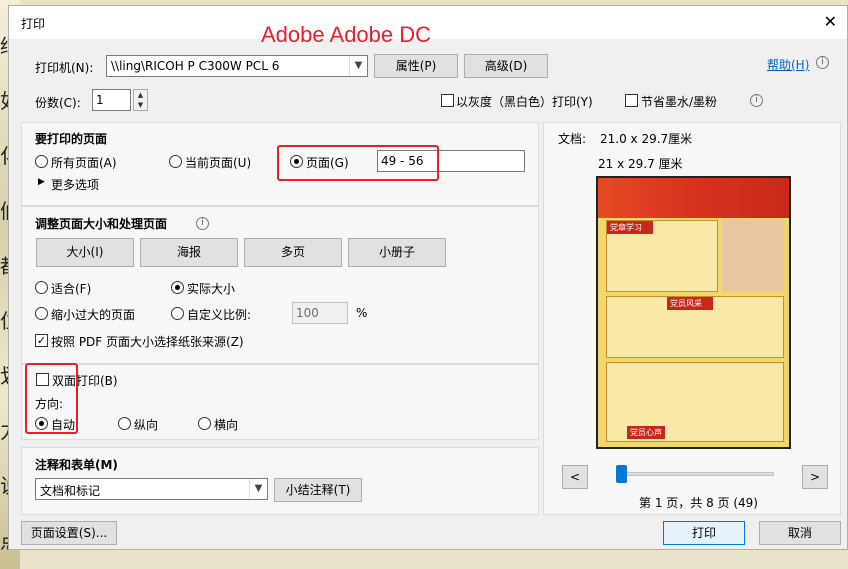  I want to click on fit-label: 适合(F), so click(71, 289).